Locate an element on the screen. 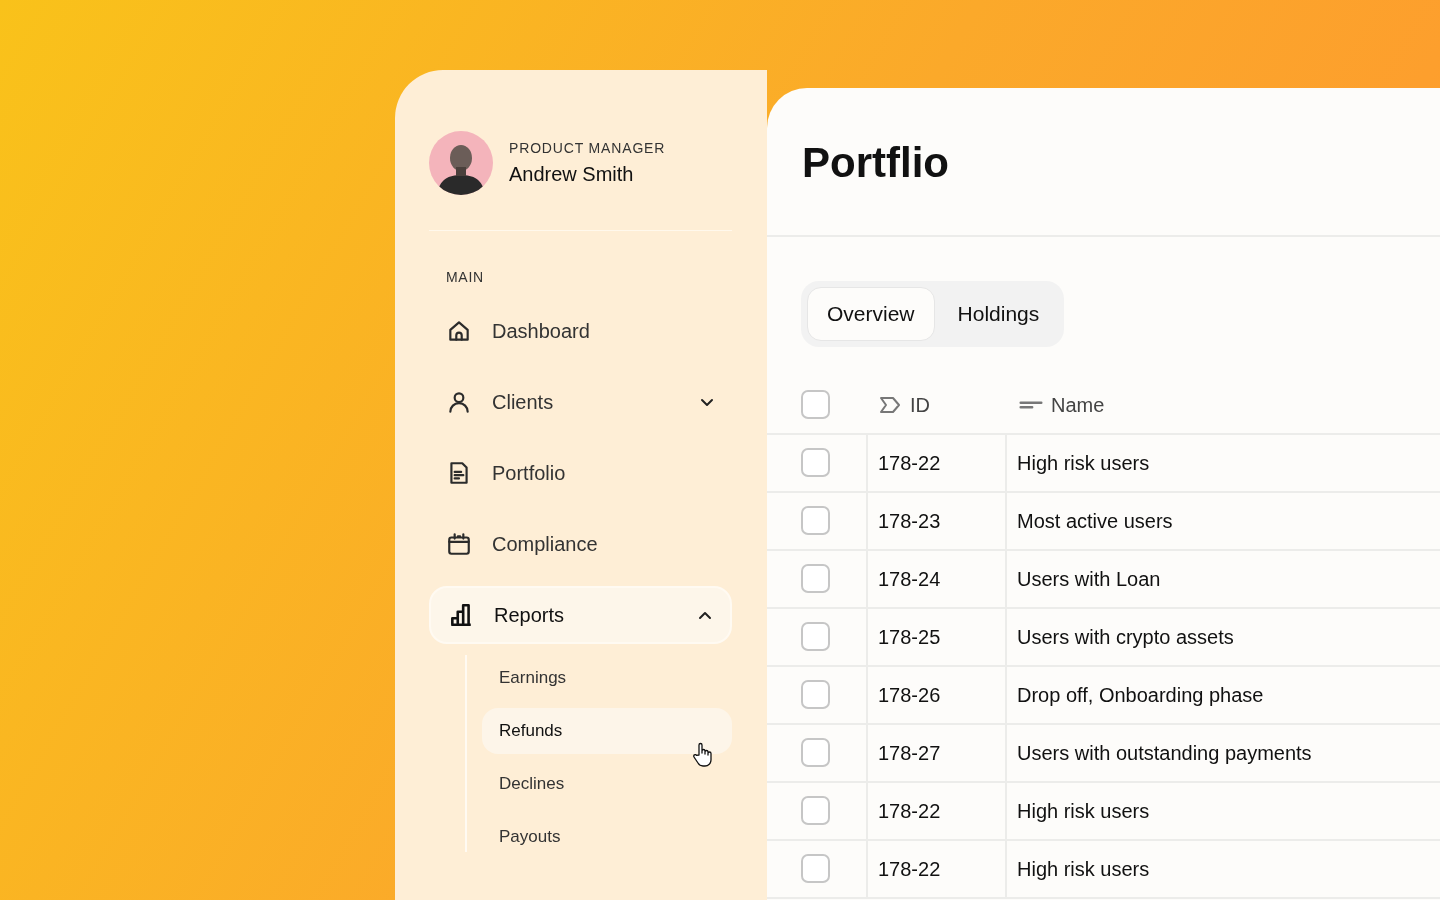 This screenshot has height=900, width=1440. section-label: MAIN is located at coordinates (465, 277).